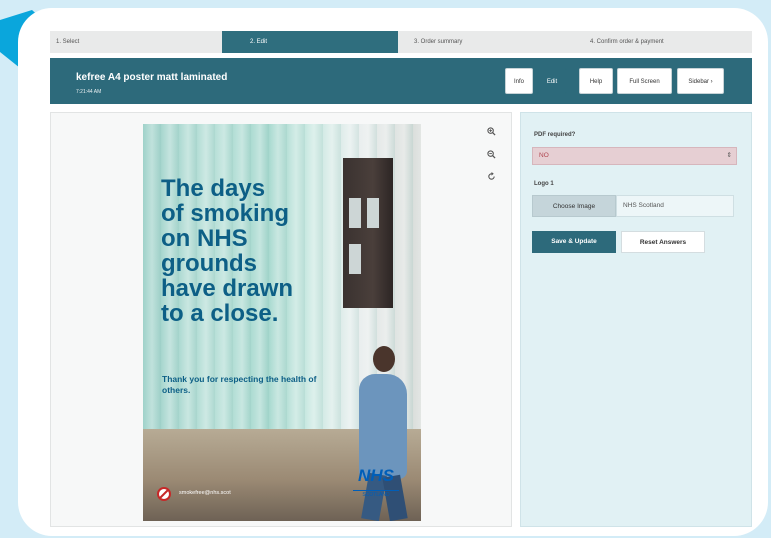  Describe the element at coordinates (675, 206) in the screenshot. I see `logo-file-field: NHS Scotland` at that location.